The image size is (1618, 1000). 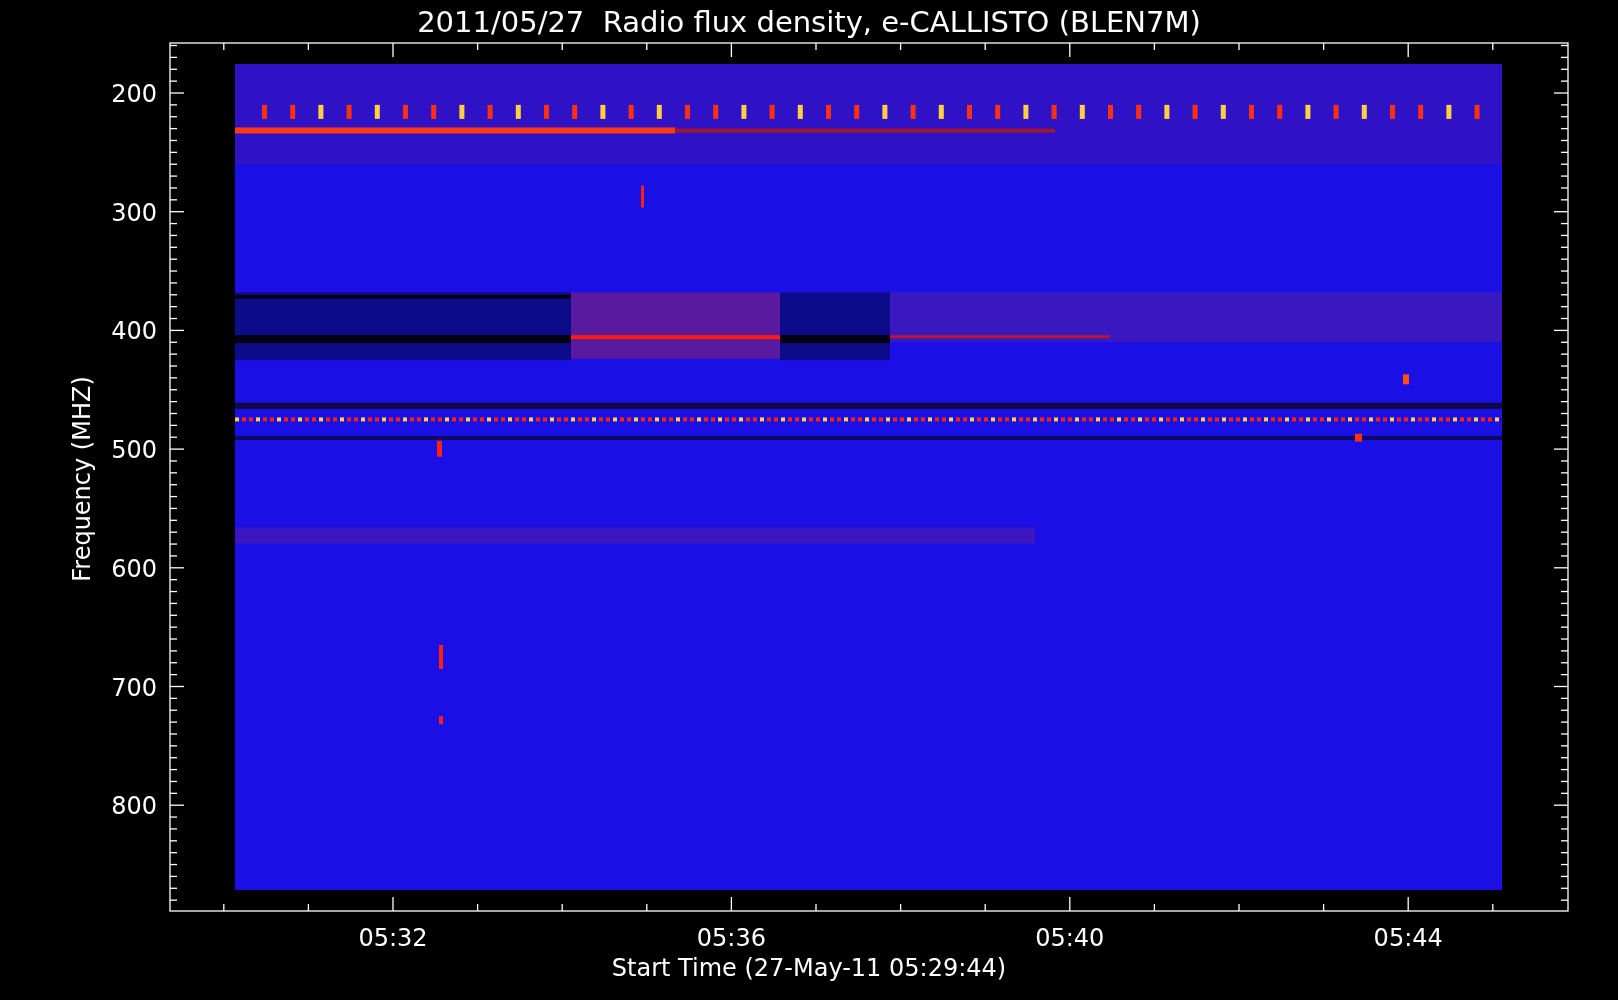 What do you see at coordinates (82, 479) in the screenshot?
I see `axis-label: Frequency (MHZ)` at bounding box center [82, 479].